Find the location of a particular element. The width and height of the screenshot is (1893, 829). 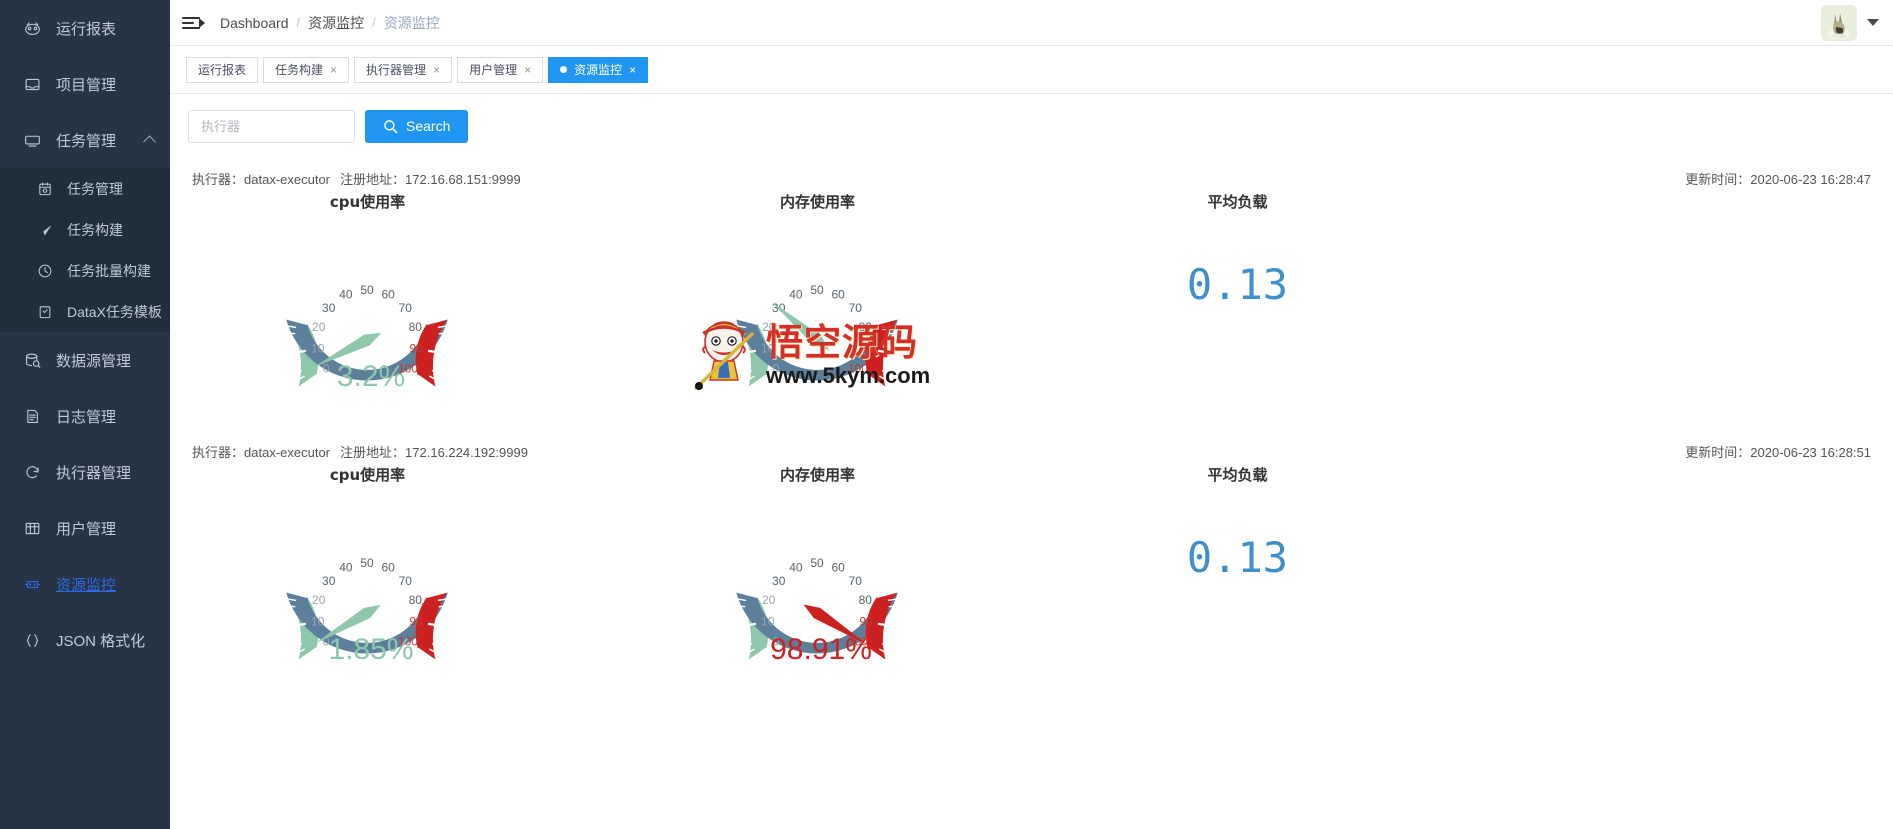

sidebar-item-label: 资源监控 is located at coordinates (86, 585).